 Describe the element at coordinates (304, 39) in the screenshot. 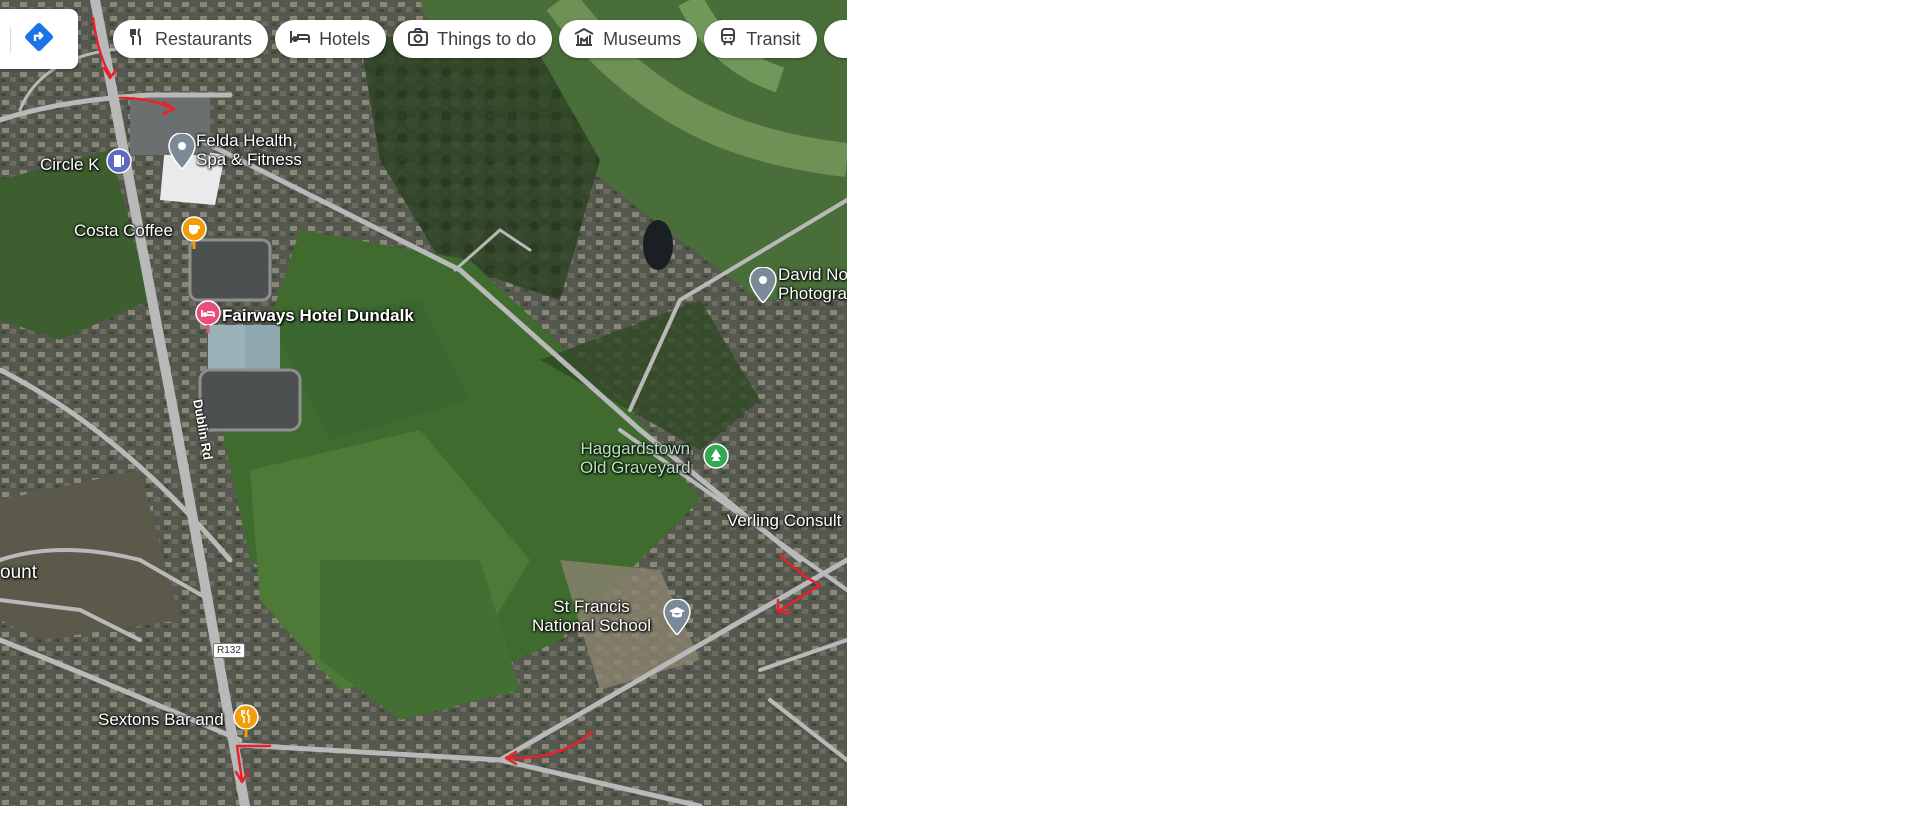

I see `bed-icon` at that location.